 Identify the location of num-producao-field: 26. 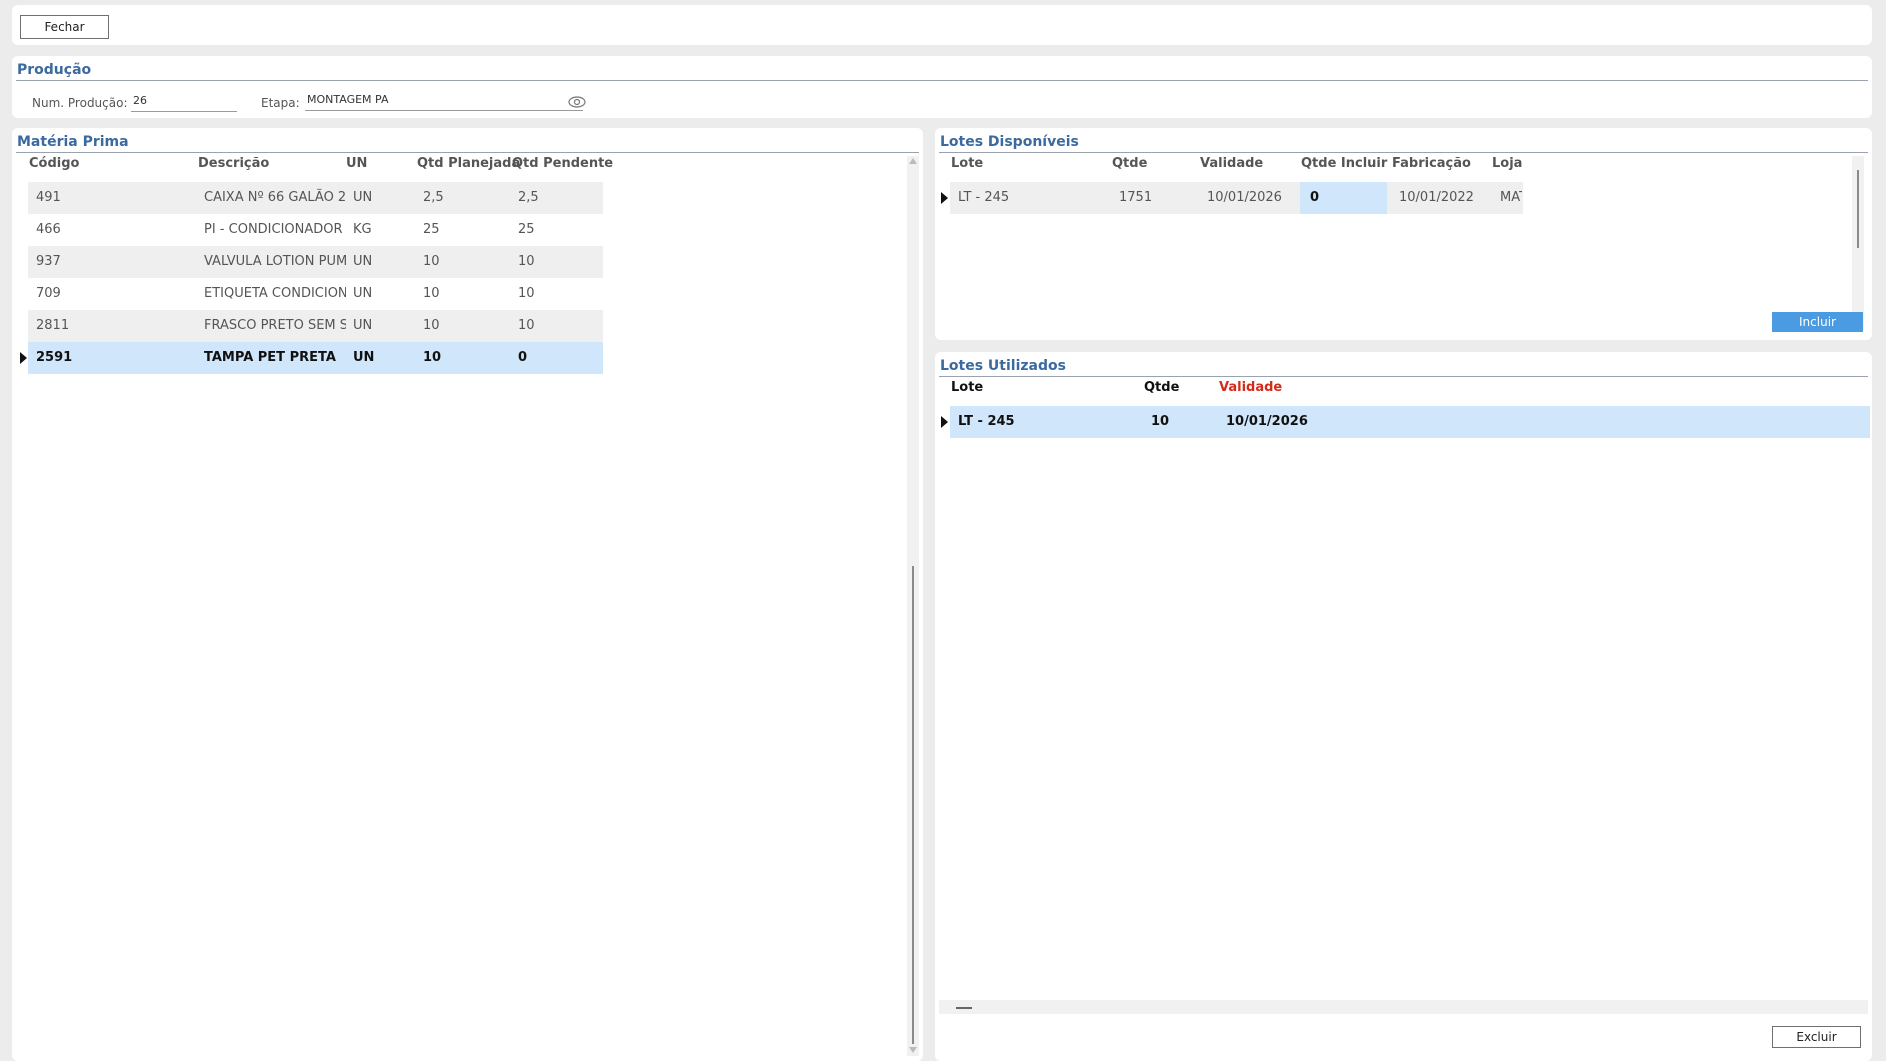
(184, 102).